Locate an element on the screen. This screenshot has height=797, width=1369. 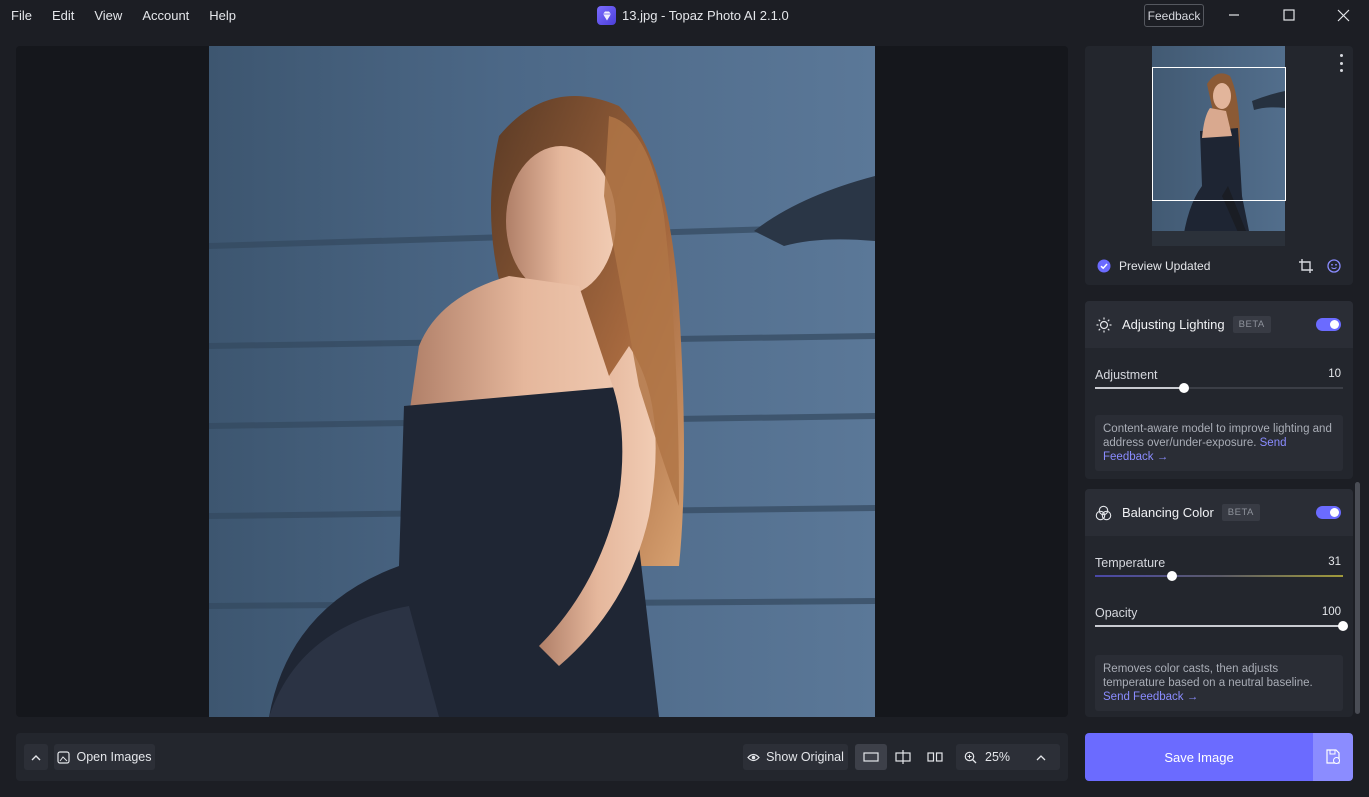
more-options-icon is located at coordinates (1341, 63).